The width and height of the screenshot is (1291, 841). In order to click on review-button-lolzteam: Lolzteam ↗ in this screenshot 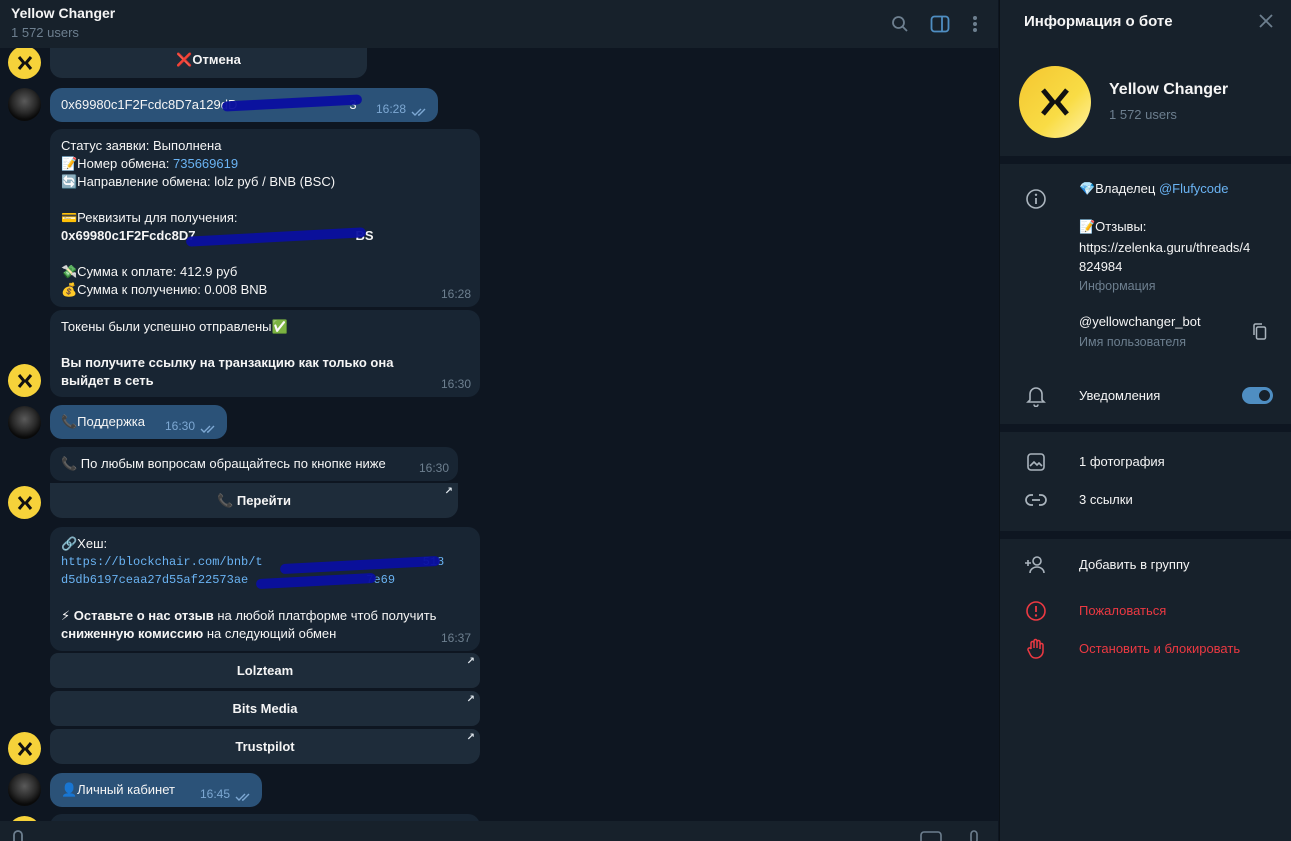, I will do `click(265, 670)`.